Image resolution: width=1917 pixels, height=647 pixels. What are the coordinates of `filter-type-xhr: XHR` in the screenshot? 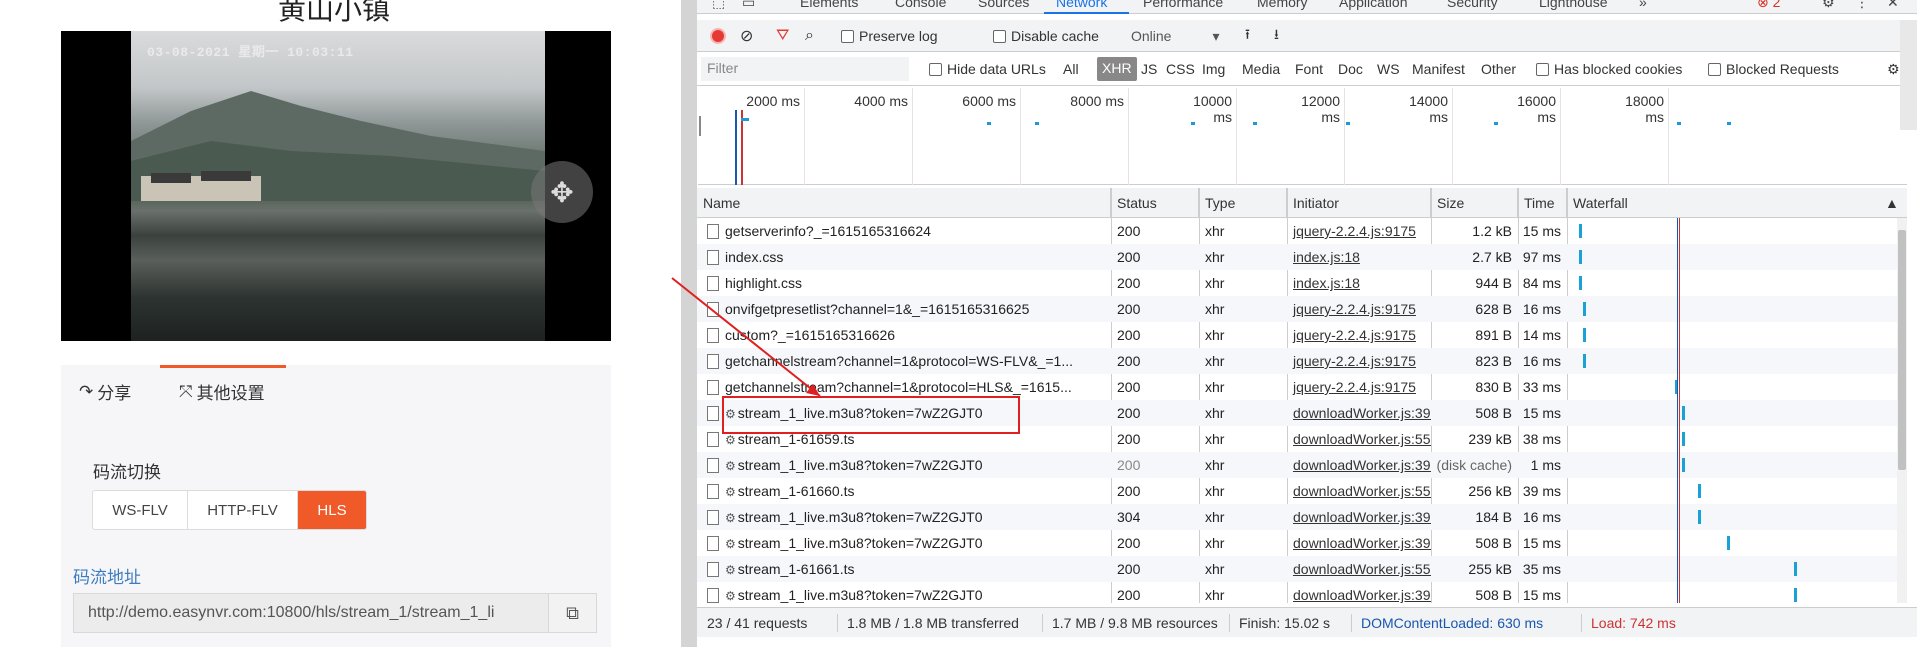 It's located at (1117, 69).